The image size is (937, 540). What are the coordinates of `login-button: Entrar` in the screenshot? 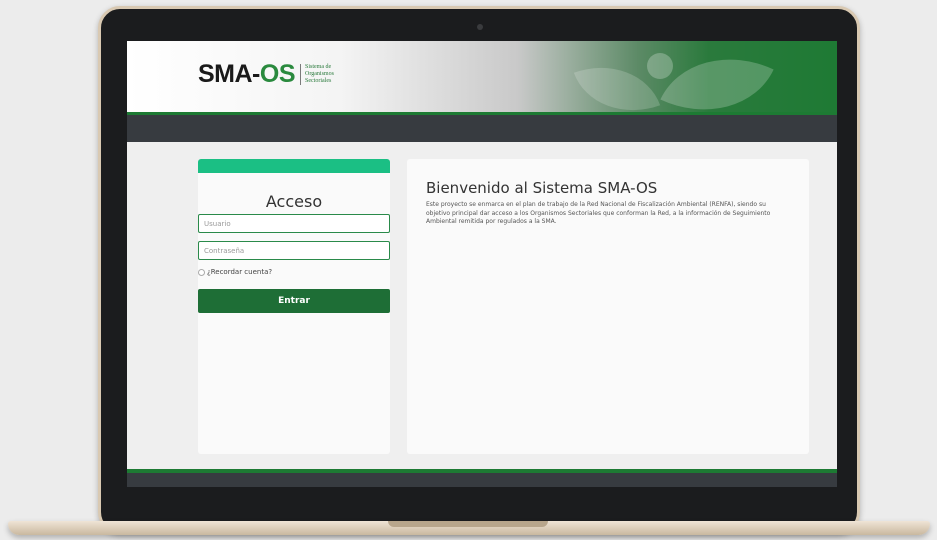 It's located at (294, 301).